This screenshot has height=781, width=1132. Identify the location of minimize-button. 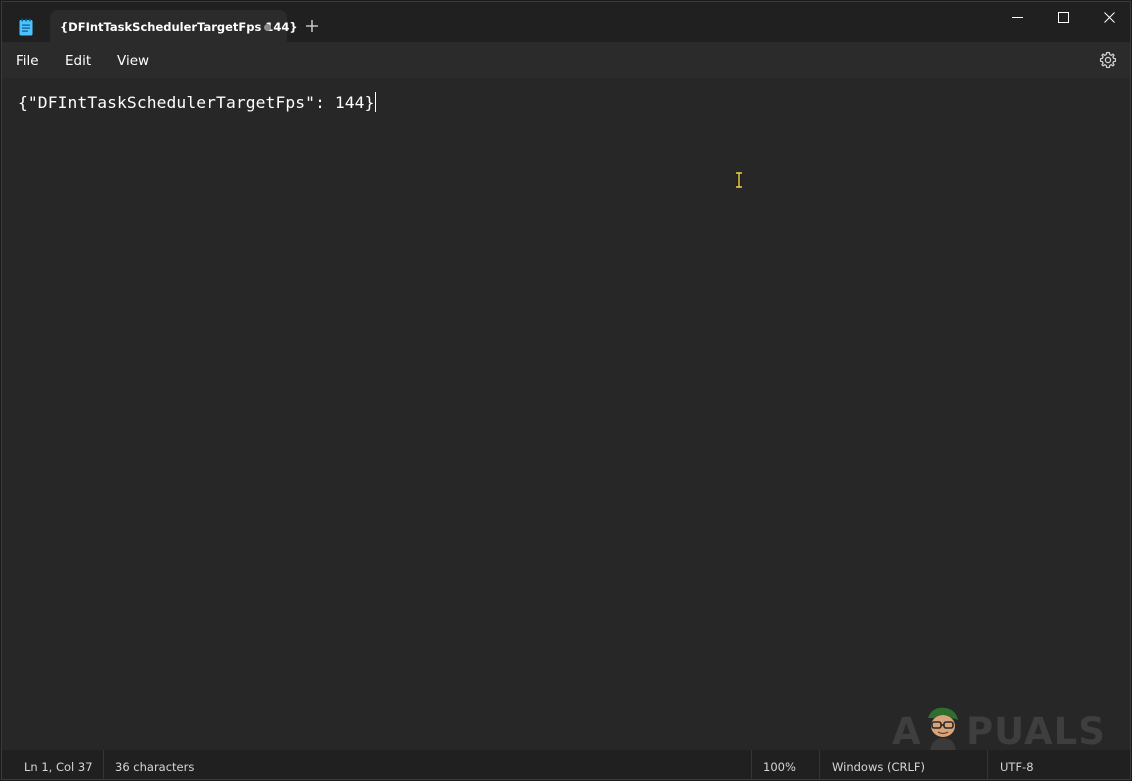
(1017, 18).